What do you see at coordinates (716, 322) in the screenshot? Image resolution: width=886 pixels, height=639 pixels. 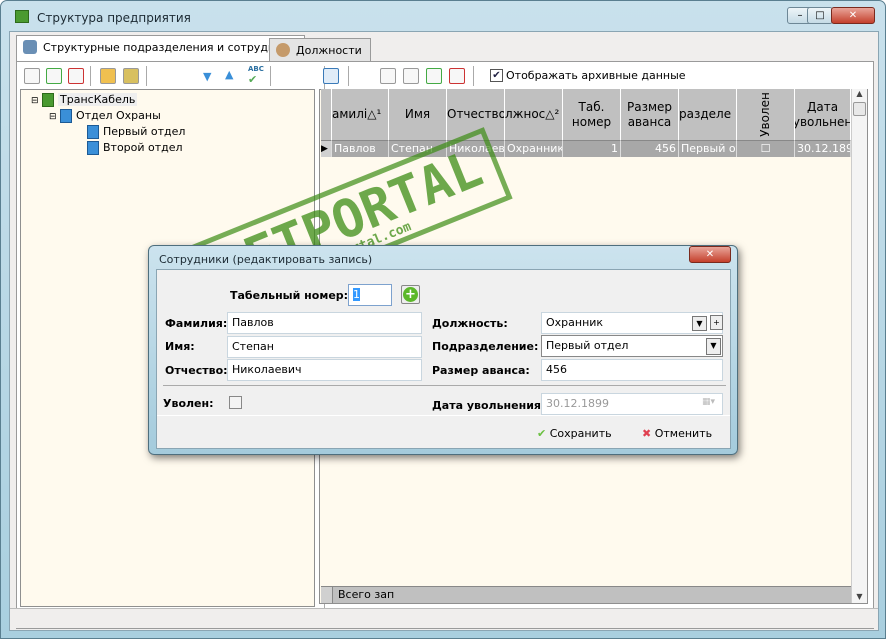 I see `add-position-button: +` at bounding box center [716, 322].